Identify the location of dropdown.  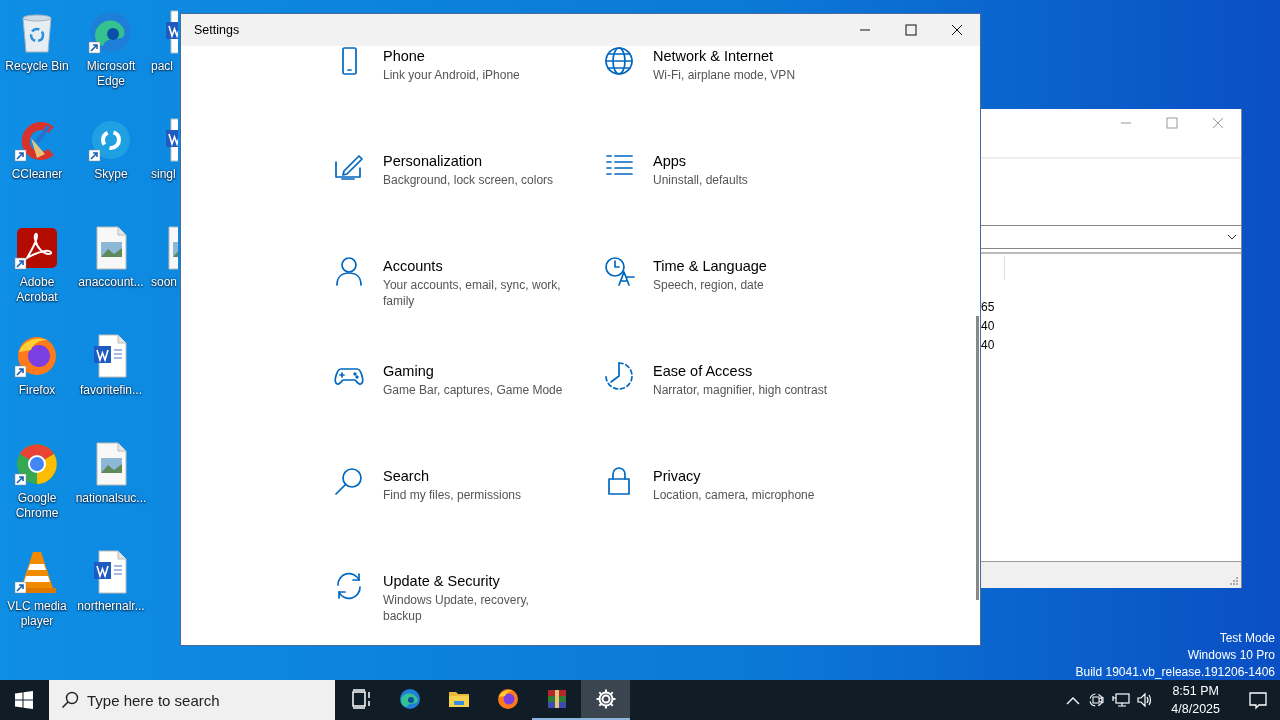
(1110, 237).